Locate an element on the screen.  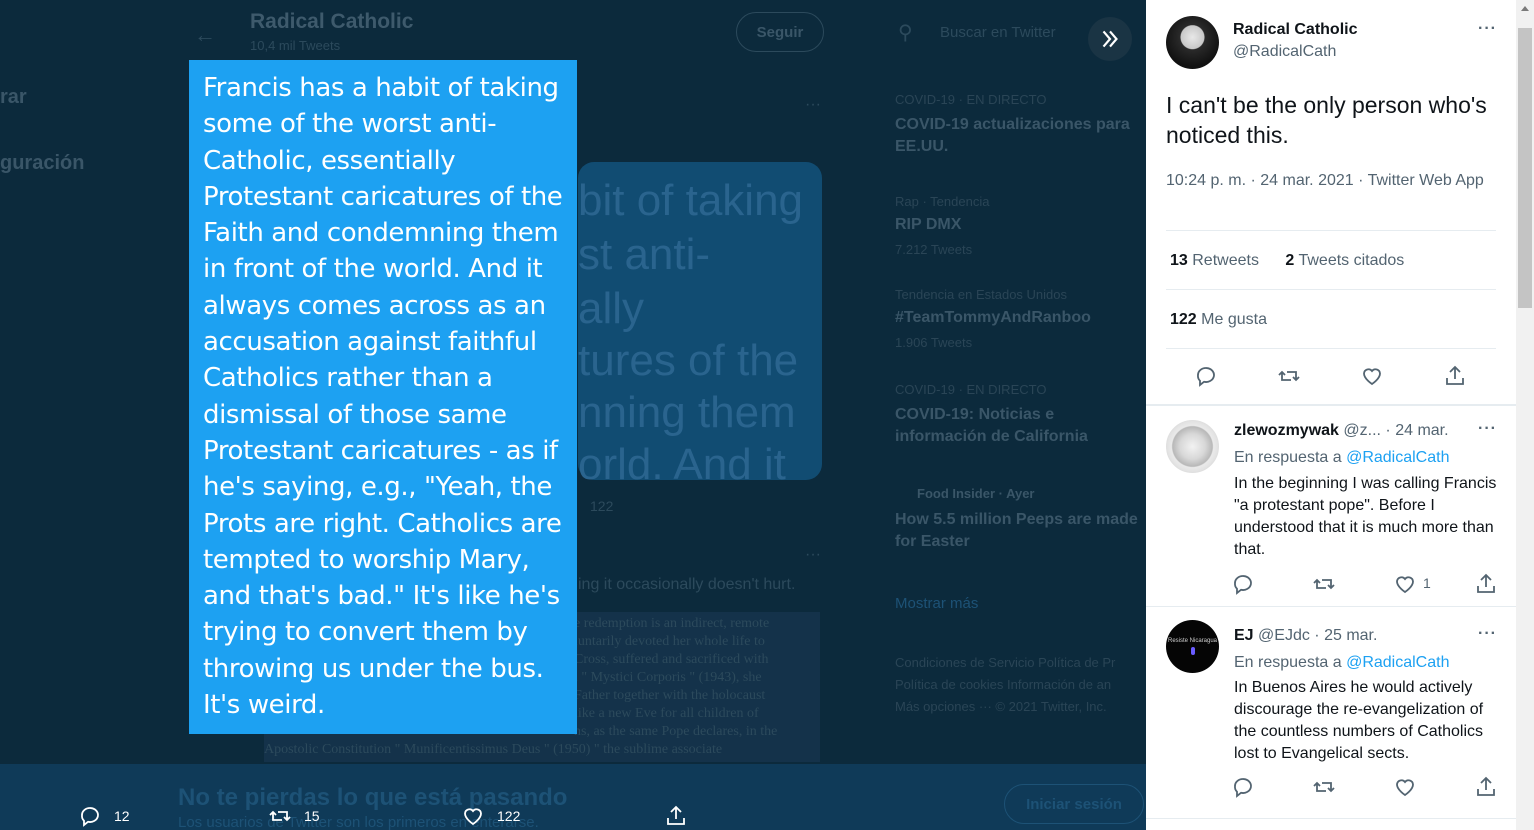
quote-line: Catholic, essentially is located at coordinates (329, 160).